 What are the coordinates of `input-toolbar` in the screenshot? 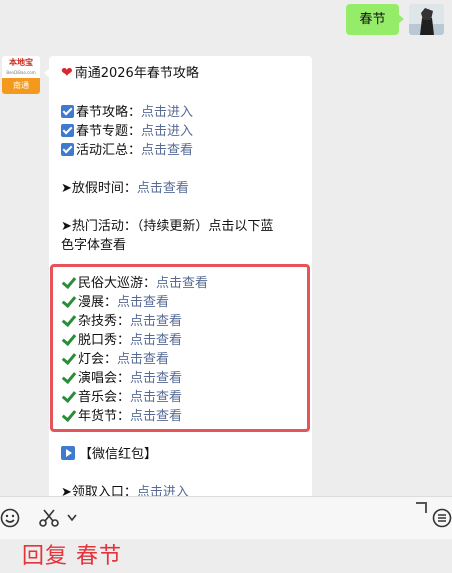 It's located at (226, 517).